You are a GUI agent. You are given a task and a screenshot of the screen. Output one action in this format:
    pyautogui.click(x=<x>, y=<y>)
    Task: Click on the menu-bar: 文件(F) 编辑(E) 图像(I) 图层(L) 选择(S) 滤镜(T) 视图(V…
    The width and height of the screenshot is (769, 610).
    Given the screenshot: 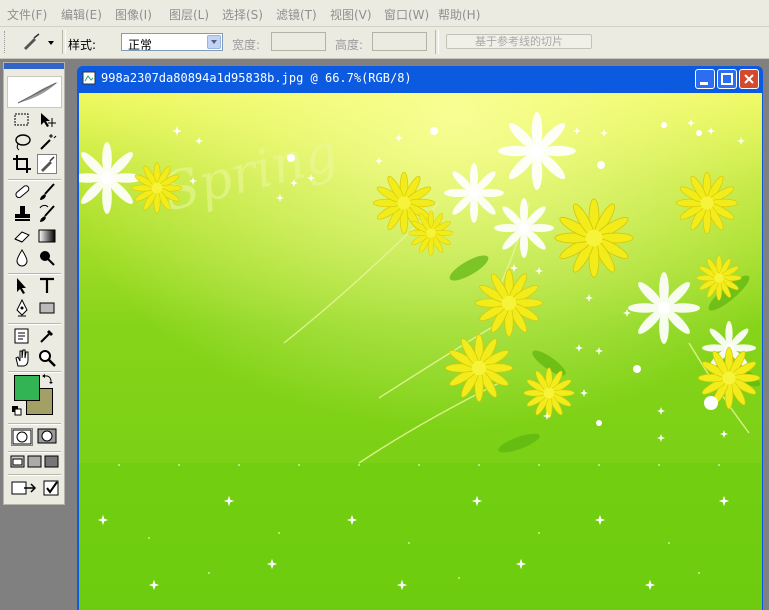 What is the action you would take?
    pyautogui.click(x=384, y=13)
    